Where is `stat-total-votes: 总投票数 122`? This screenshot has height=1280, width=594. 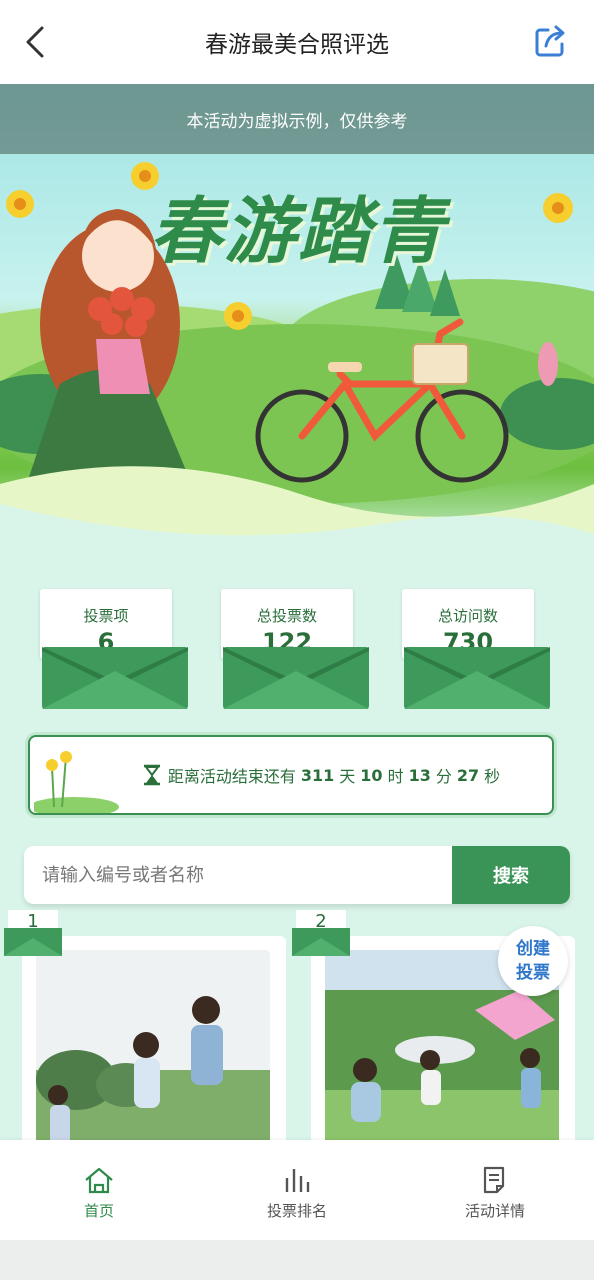 stat-total-votes: 总投票数 122 is located at coordinates (290, 647).